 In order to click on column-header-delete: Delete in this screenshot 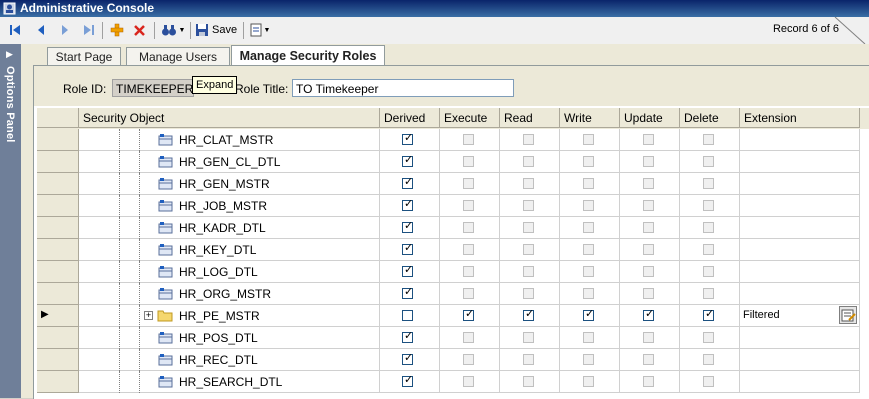, I will do `click(710, 118)`.